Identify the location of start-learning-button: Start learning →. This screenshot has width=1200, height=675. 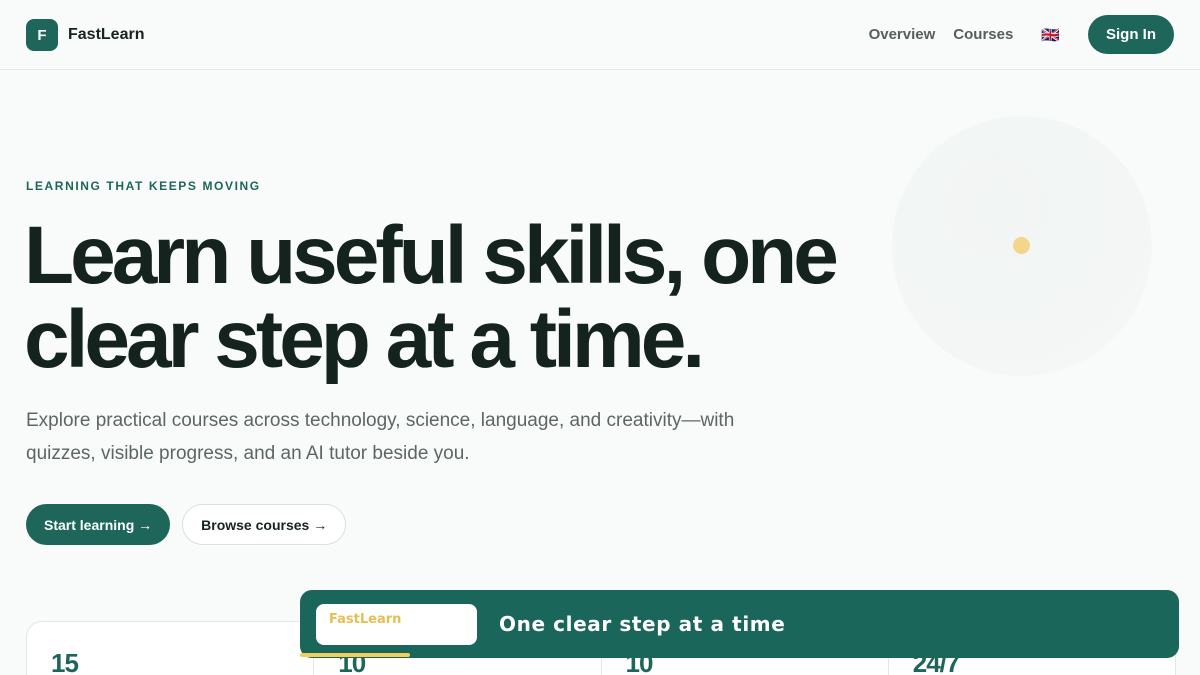
(98, 524).